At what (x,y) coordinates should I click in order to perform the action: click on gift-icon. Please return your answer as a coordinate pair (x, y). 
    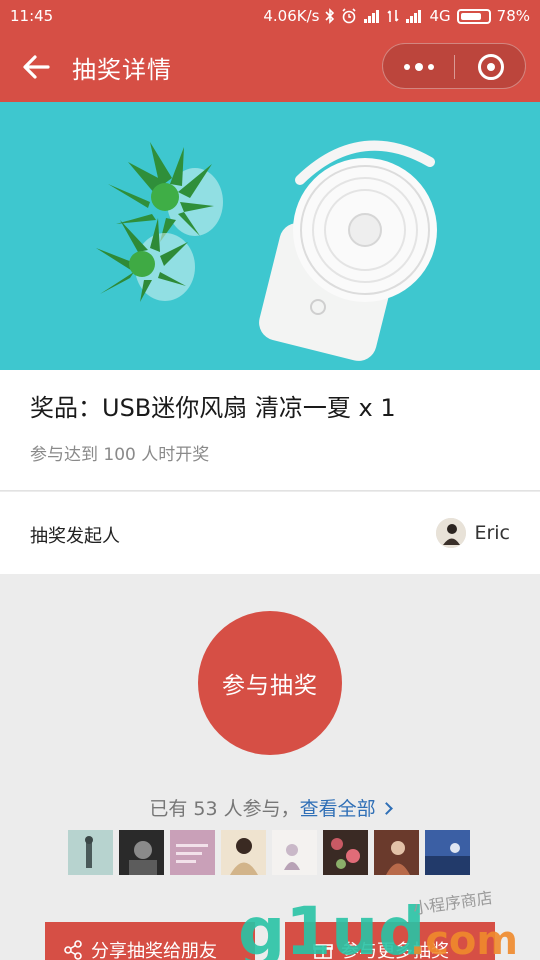
    Looking at the image, I should click on (323, 951).